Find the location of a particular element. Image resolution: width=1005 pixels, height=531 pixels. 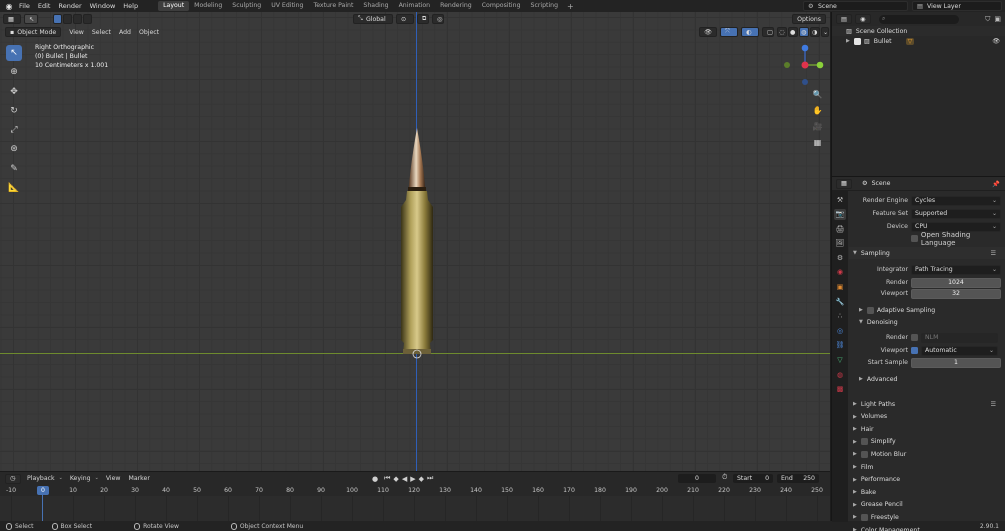

properties-editor-type-button: ▦ is located at coordinates (844, 183).